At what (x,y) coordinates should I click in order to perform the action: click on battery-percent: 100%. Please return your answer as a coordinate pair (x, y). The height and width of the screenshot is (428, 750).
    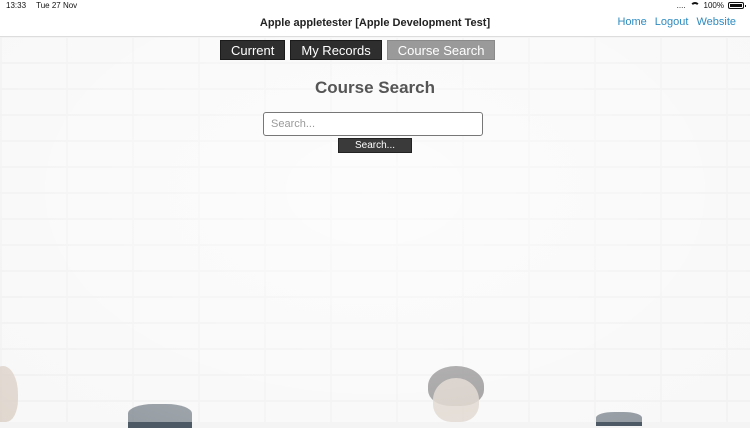
    Looking at the image, I should click on (713, 5).